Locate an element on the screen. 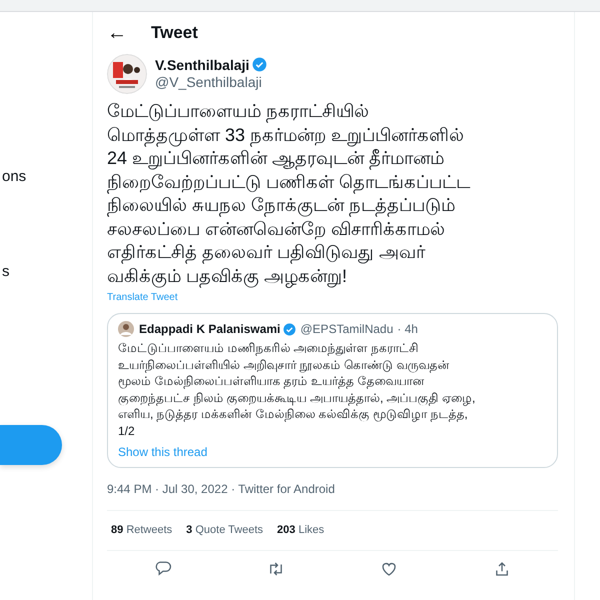  tweet-timestamp: 9:44 PM · Jul 30, 2022 · Twitter for Android is located at coordinates (332, 489).